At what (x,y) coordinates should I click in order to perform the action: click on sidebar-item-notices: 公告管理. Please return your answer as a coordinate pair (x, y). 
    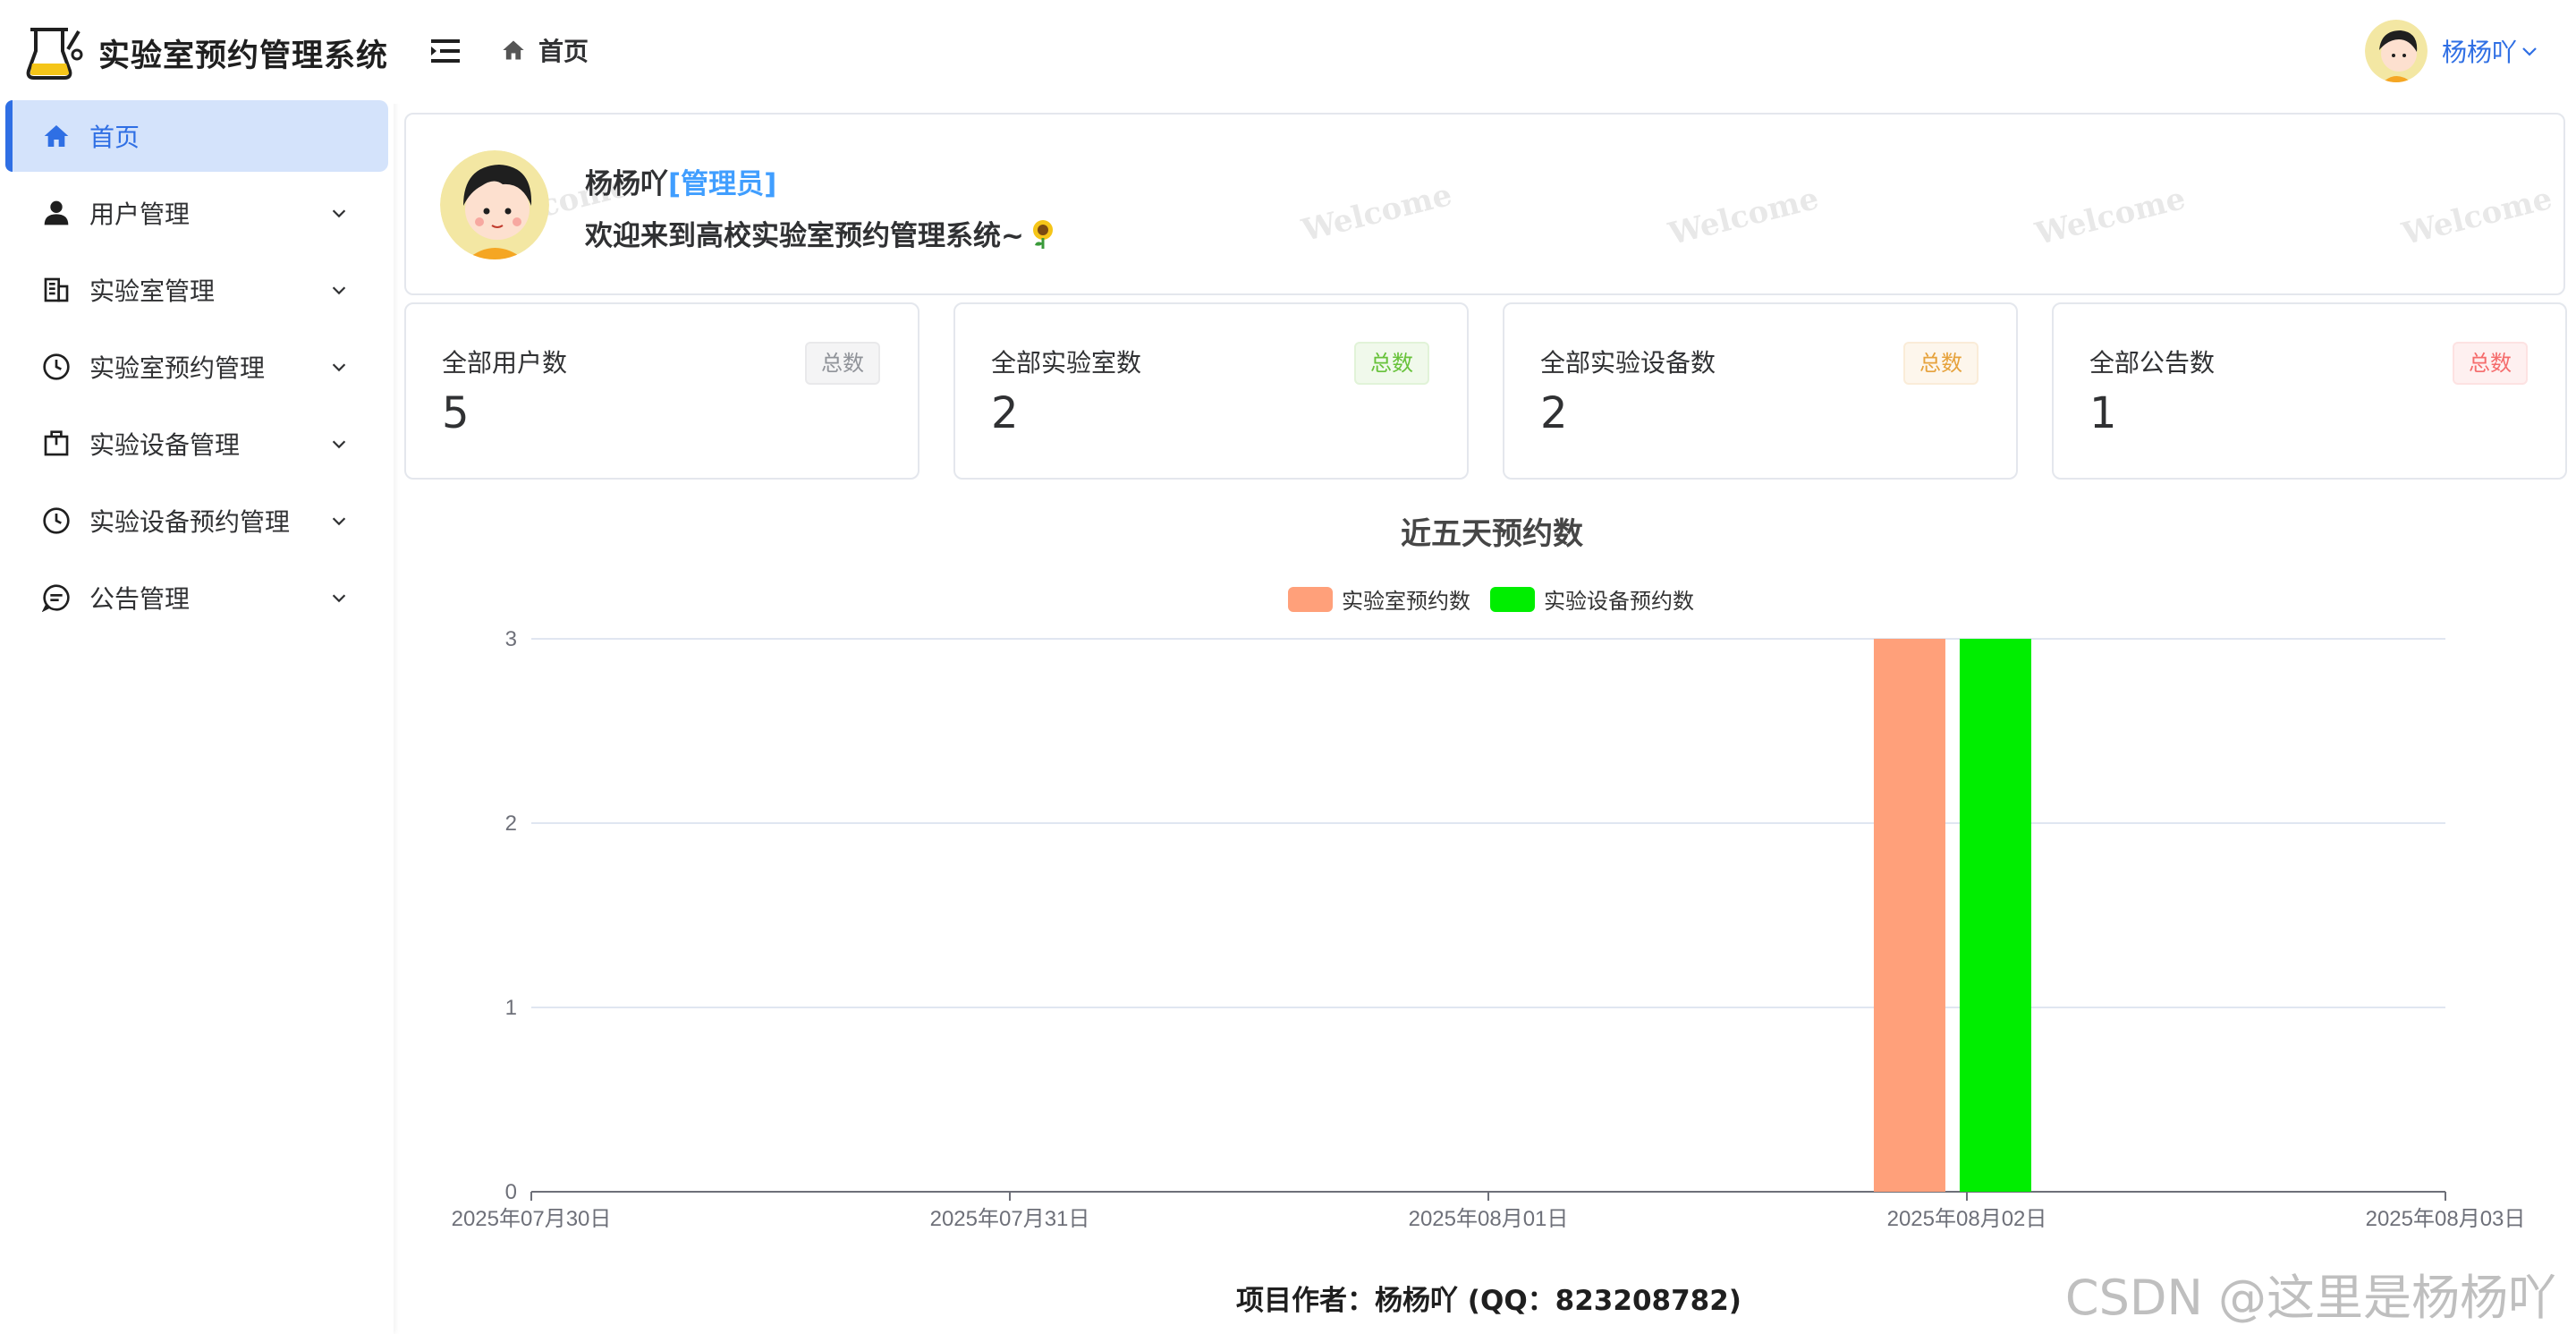
    Looking at the image, I should click on (196, 597).